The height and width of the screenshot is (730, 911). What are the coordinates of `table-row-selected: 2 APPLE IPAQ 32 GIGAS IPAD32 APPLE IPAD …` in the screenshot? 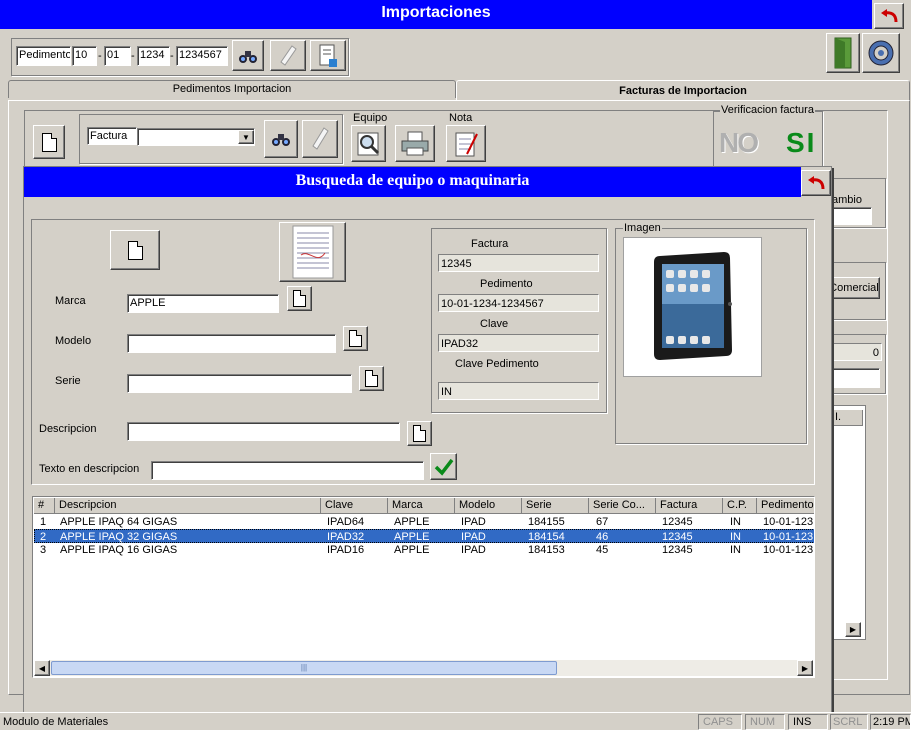 It's located at (424, 536).